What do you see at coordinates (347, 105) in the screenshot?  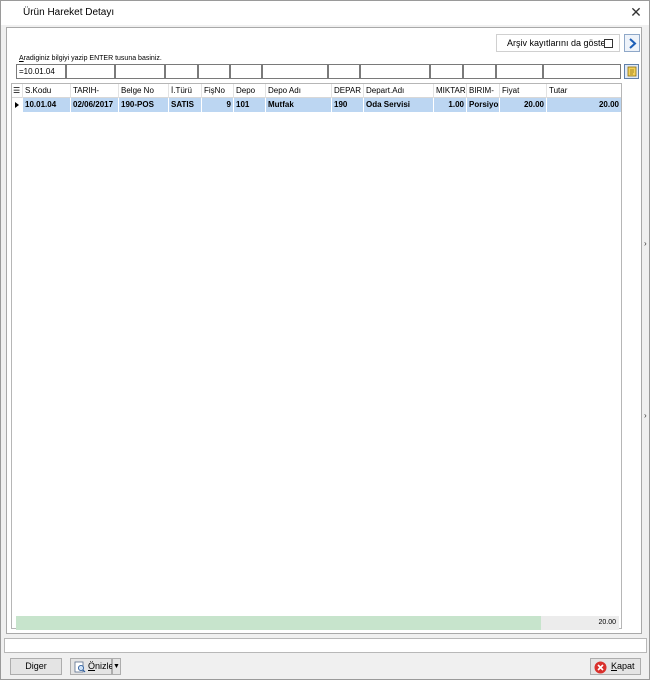 I see `table-cell: 190` at bounding box center [347, 105].